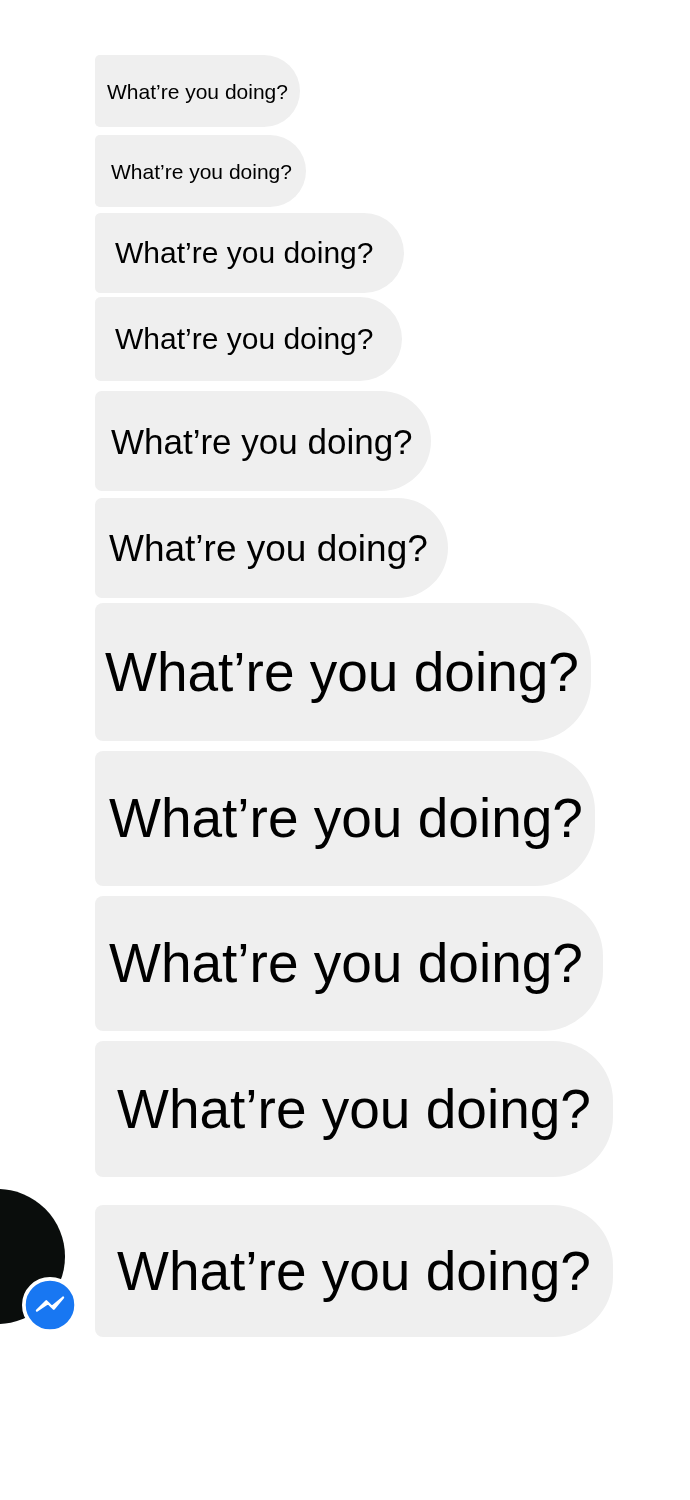  Describe the element at coordinates (50, 1305) in the screenshot. I see `messenger-badge-icon` at that location.